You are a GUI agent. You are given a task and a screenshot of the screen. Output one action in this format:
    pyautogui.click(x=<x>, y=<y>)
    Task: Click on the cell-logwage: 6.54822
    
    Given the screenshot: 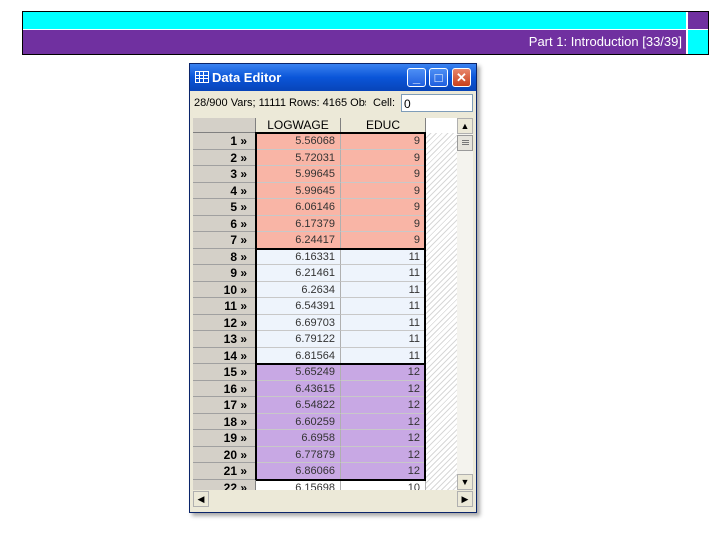 What is the action you would take?
    pyautogui.click(x=298, y=405)
    